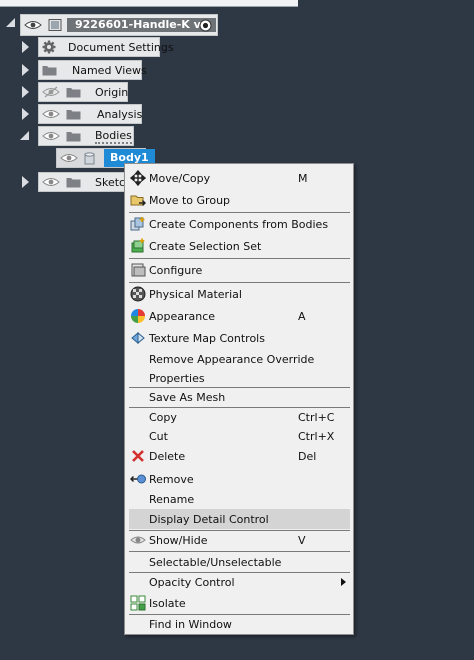  Describe the element at coordinates (138, 456) in the screenshot. I see `delete-icon` at that location.